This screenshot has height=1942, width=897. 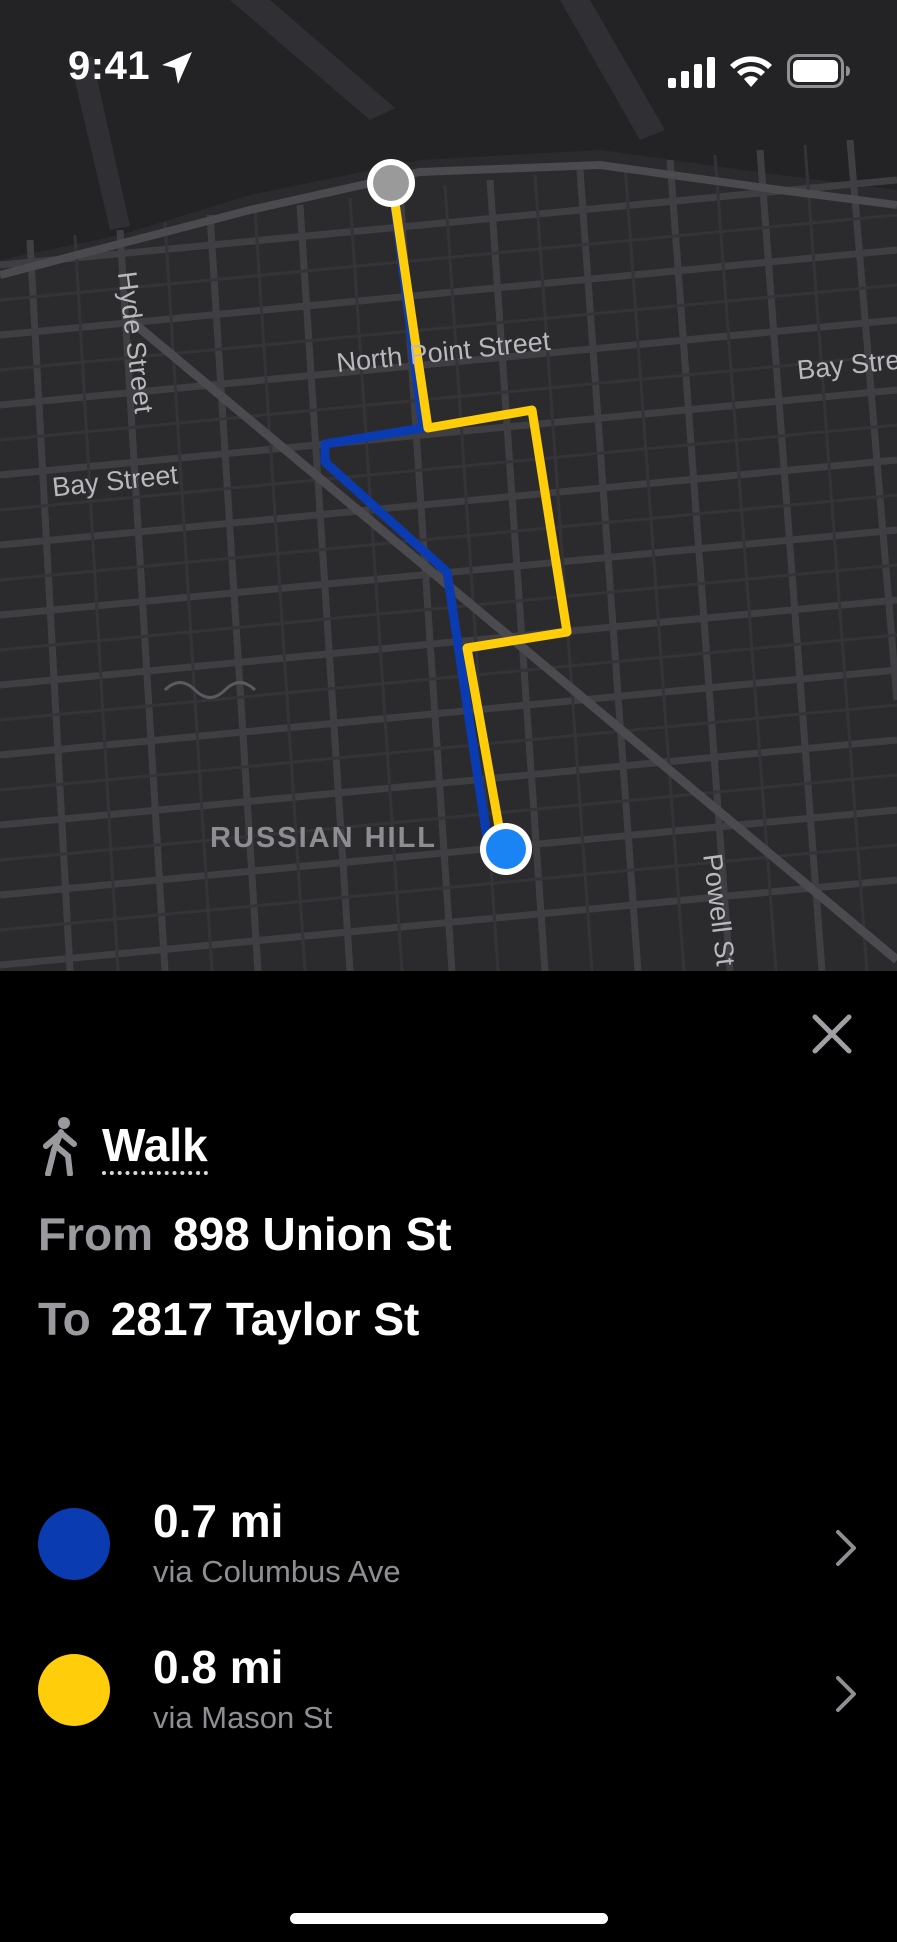 What do you see at coordinates (109, 66) in the screenshot?
I see `status-time: 9:41` at bounding box center [109, 66].